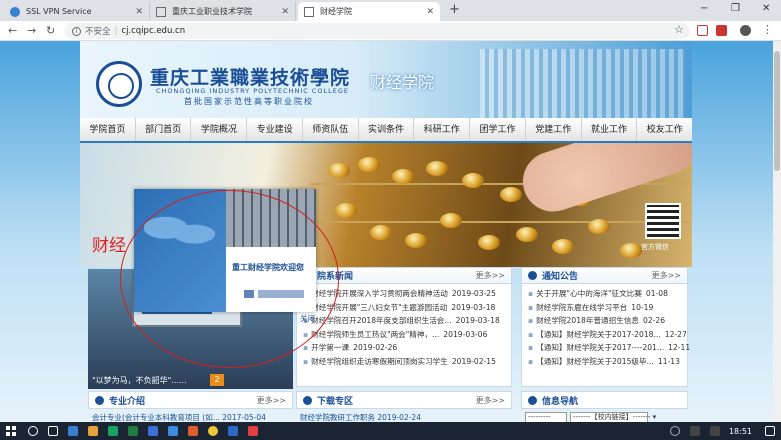 Image resolution: width=781 pixels, height=440 pixels. Describe the element at coordinates (11, 431) in the screenshot. I see `windows-start-icon` at that location.